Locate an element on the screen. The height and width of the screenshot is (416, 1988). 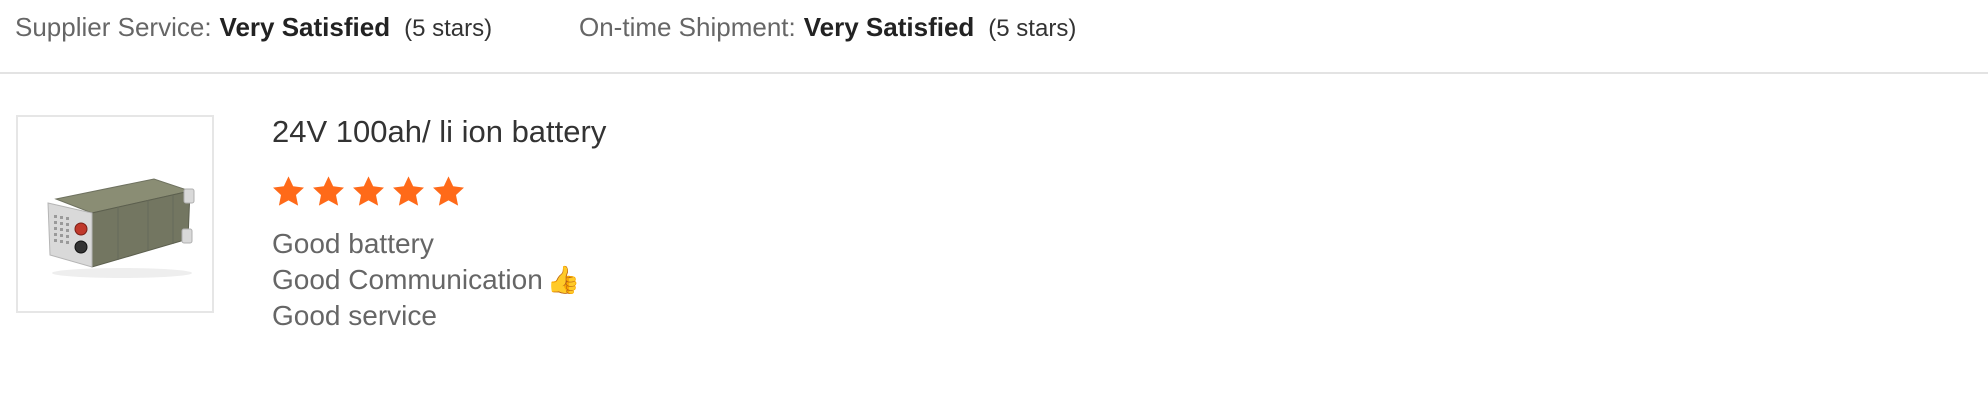
comment-line-1: Good battery is located at coordinates (353, 243).